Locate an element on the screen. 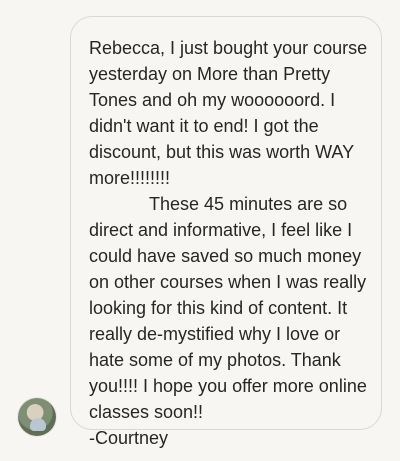  user-avatar-icon is located at coordinates (37, 417).